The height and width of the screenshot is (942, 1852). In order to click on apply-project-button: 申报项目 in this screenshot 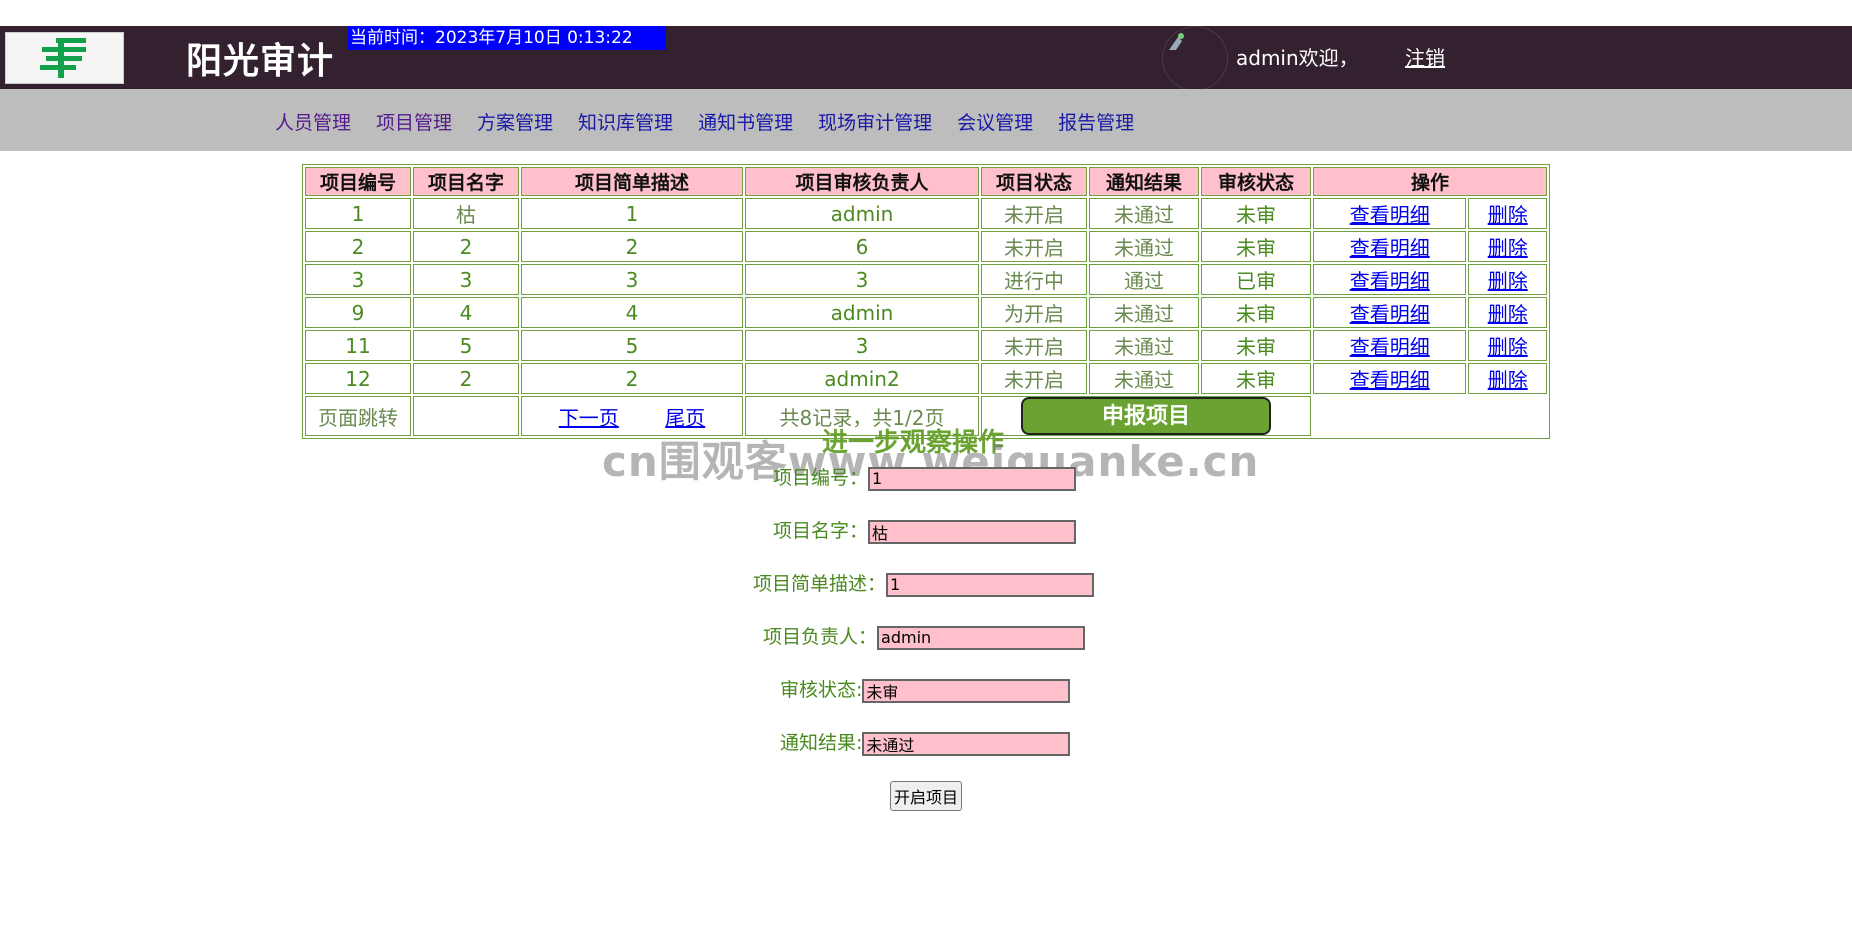, I will do `click(1146, 416)`.